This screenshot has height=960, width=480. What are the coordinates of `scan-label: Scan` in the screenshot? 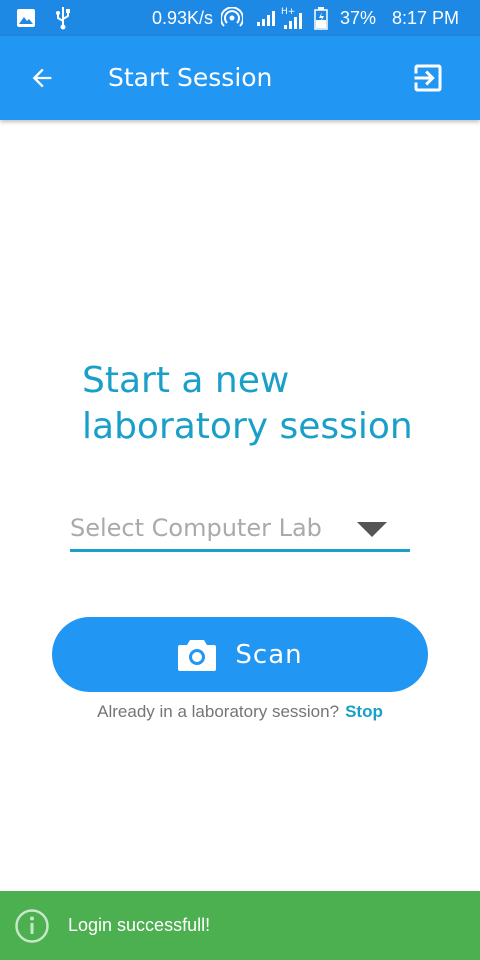 It's located at (269, 654).